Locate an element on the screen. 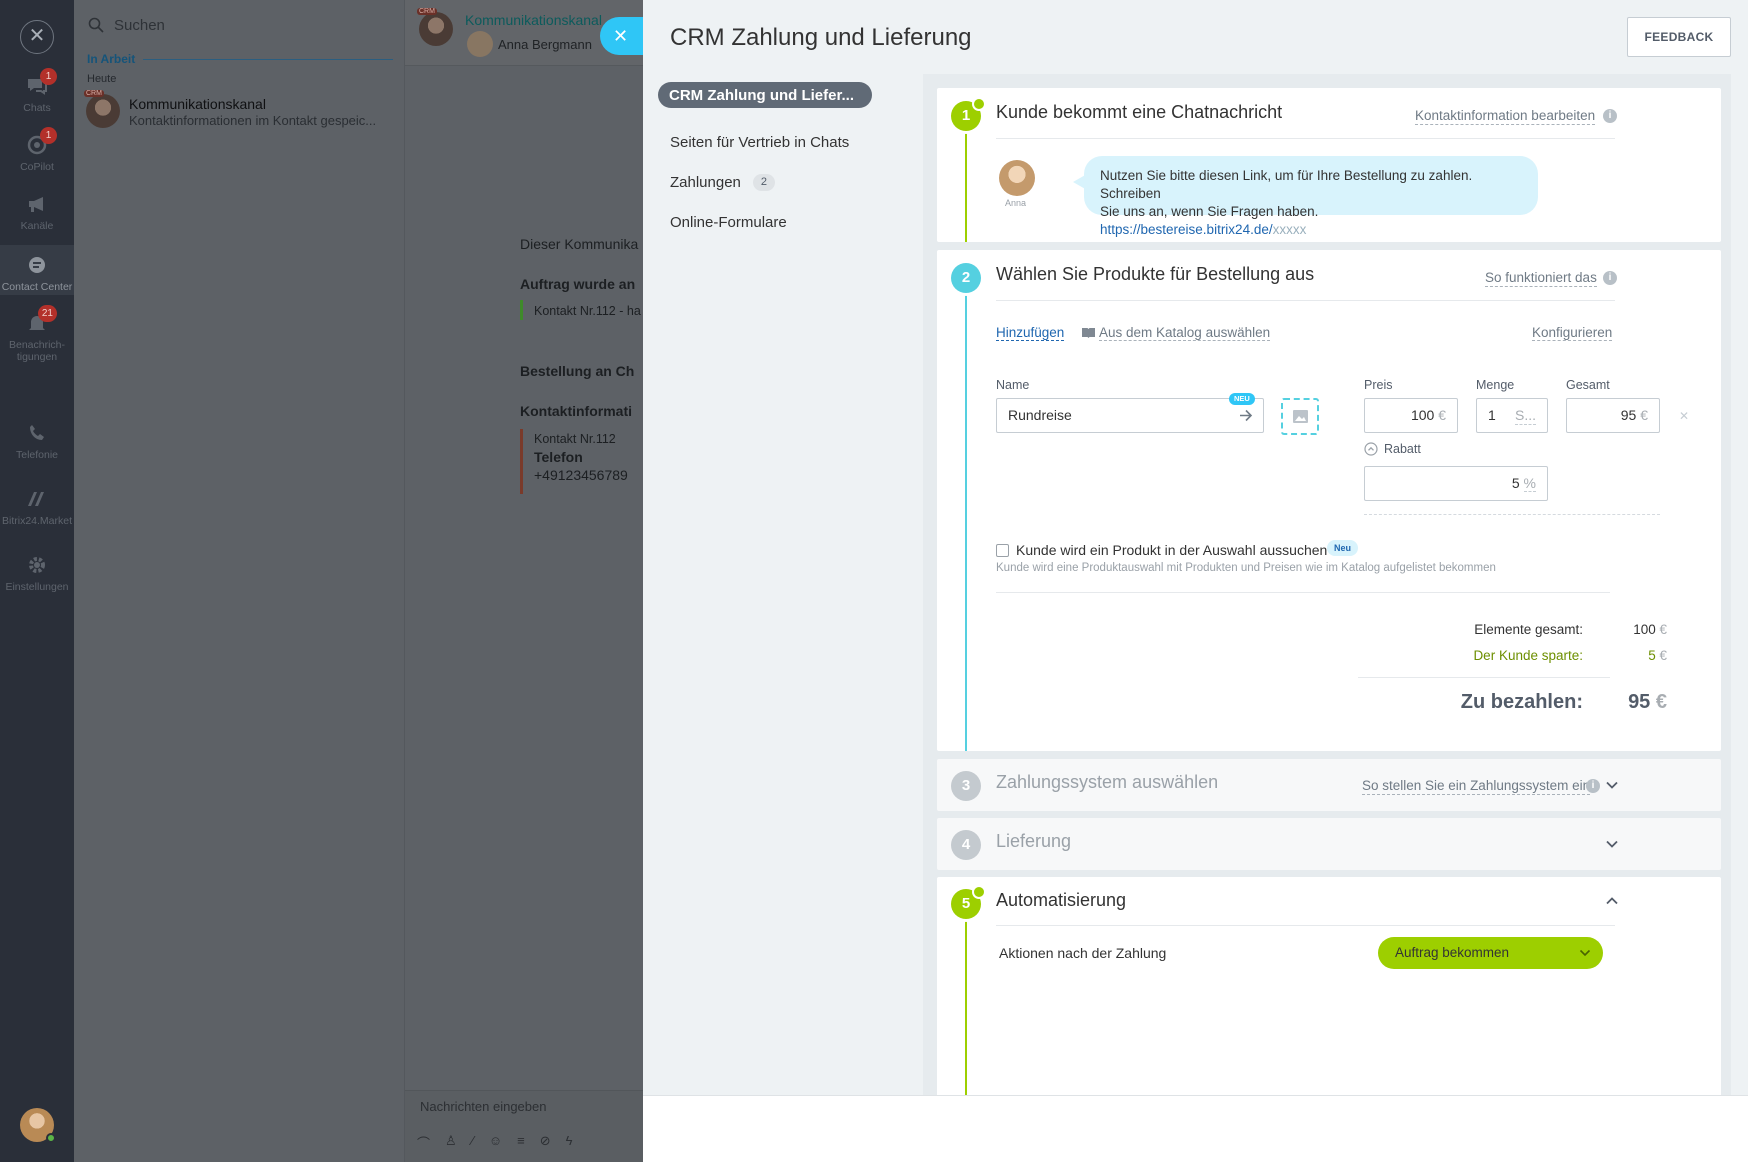 This screenshot has width=1748, height=1162. step-title: Automatisierung is located at coordinates (1061, 900).